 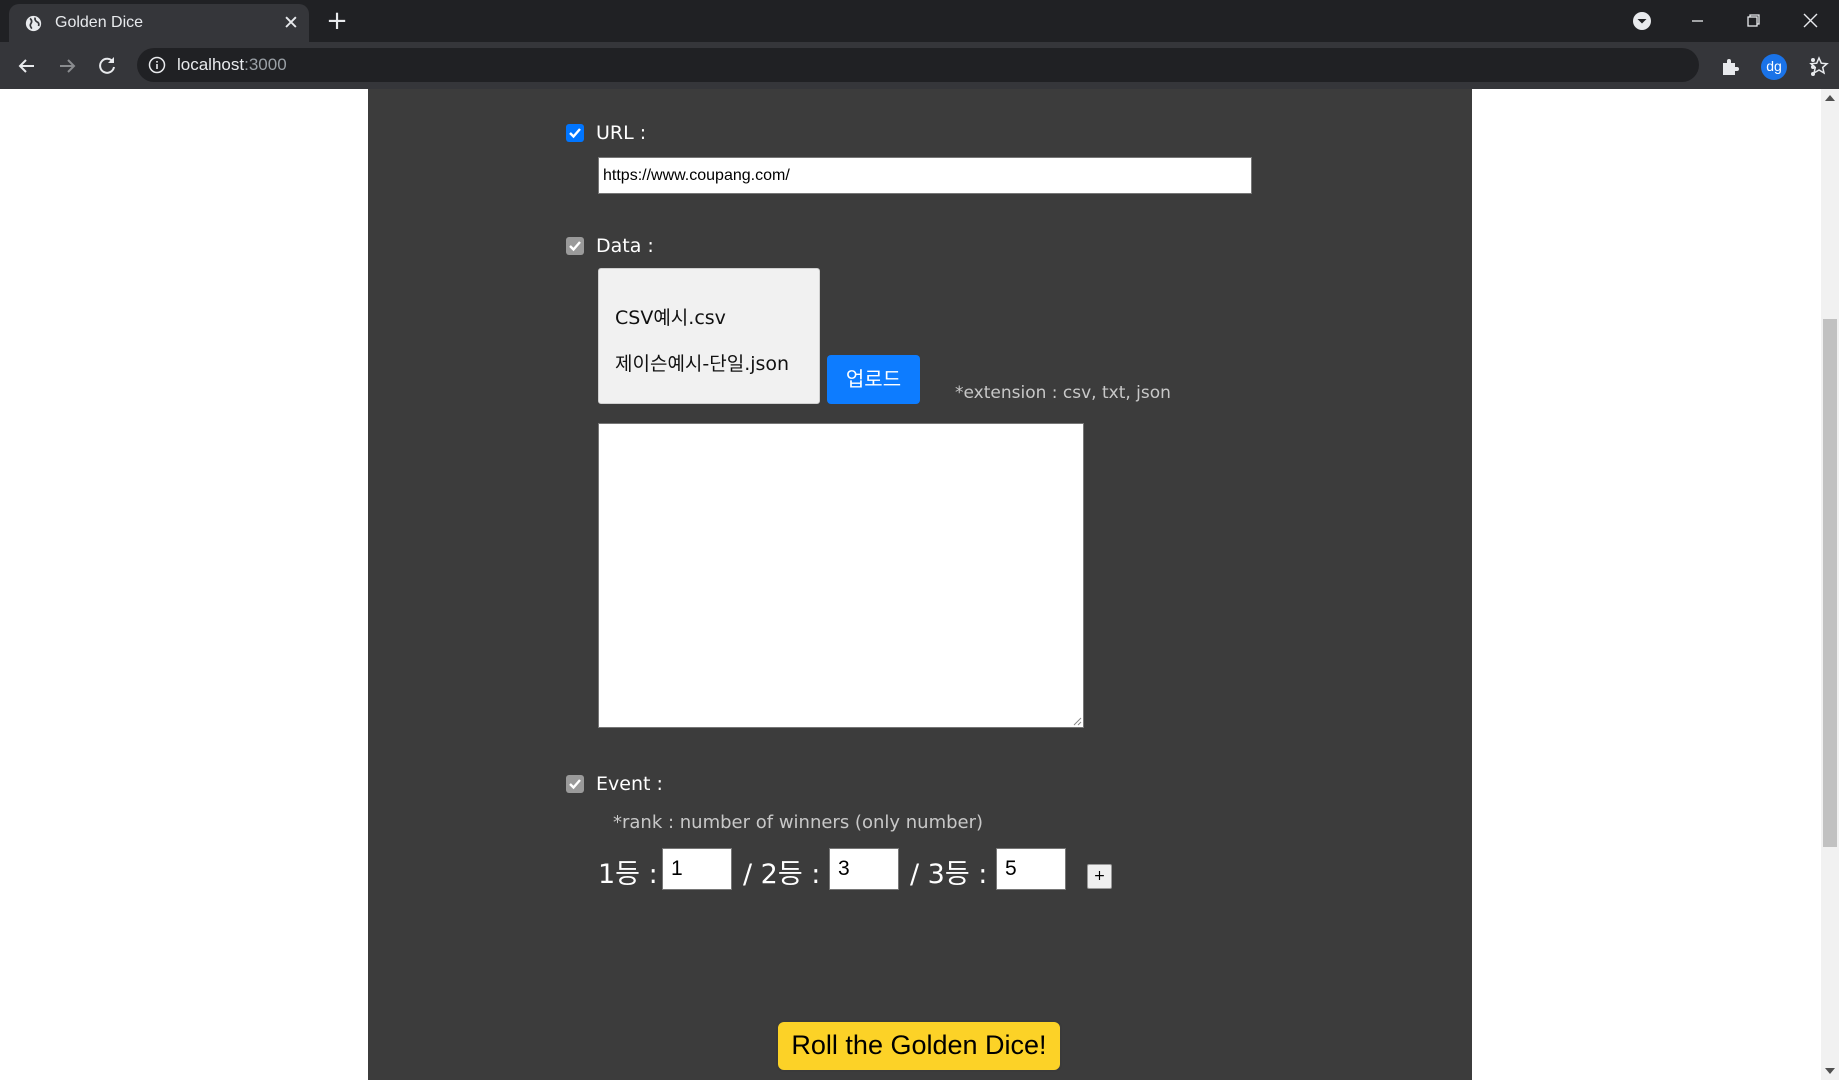 What do you see at coordinates (1810, 21) in the screenshot?
I see `close-window-icon` at bounding box center [1810, 21].